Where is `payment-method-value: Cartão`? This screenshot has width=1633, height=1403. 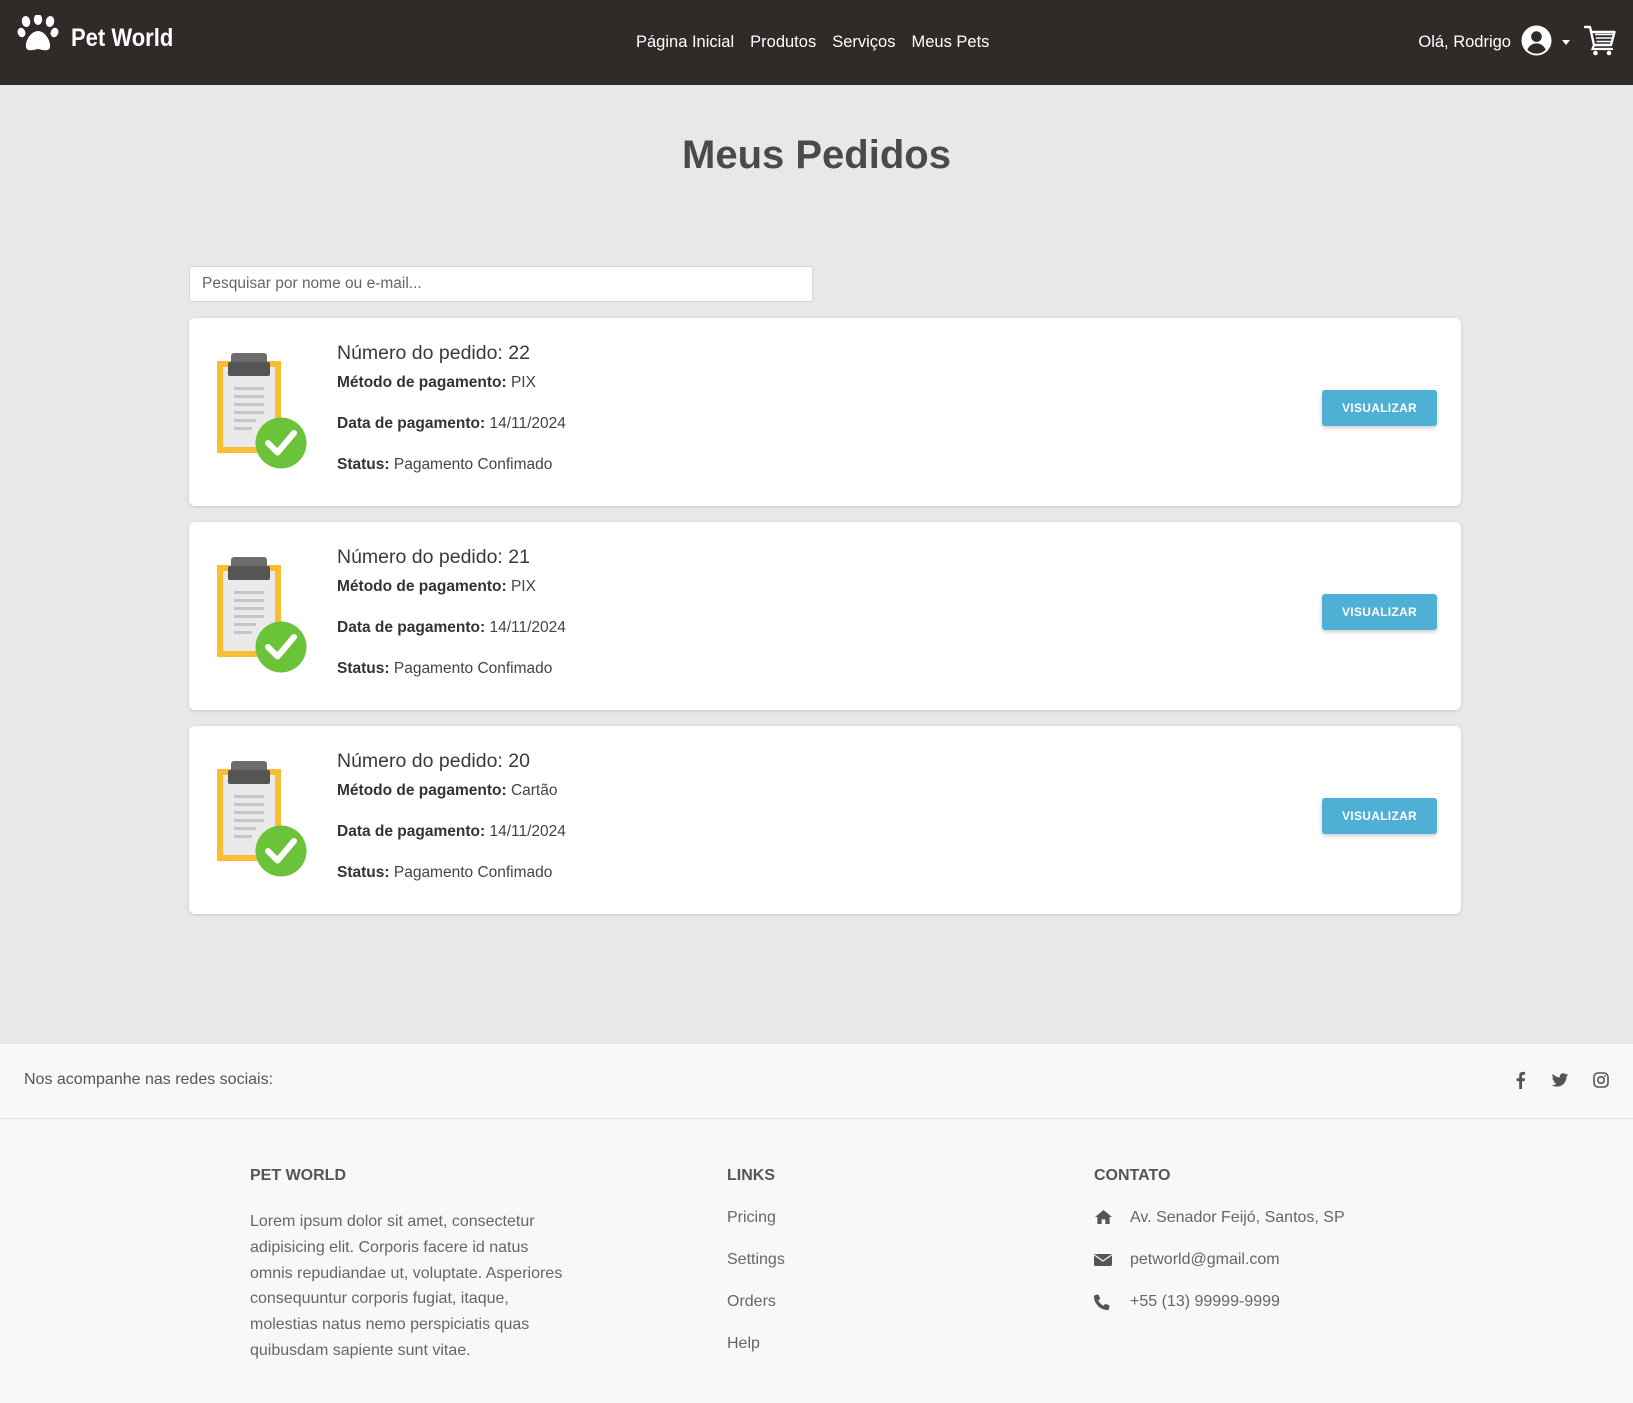
payment-method-value: Cartão is located at coordinates (534, 790).